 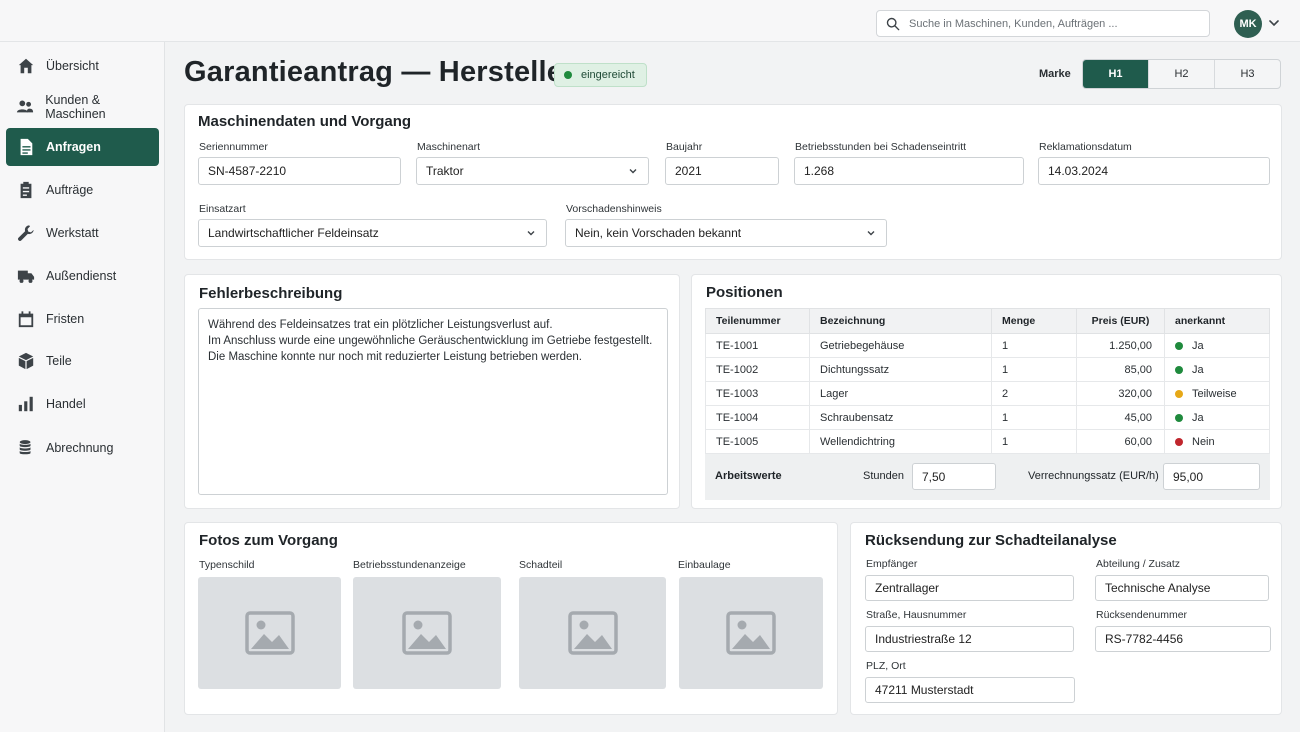 What do you see at coordinates (1203, 441) in the screenshot?
I see `approved-text: Nein` at bounding box center [1203, 441].